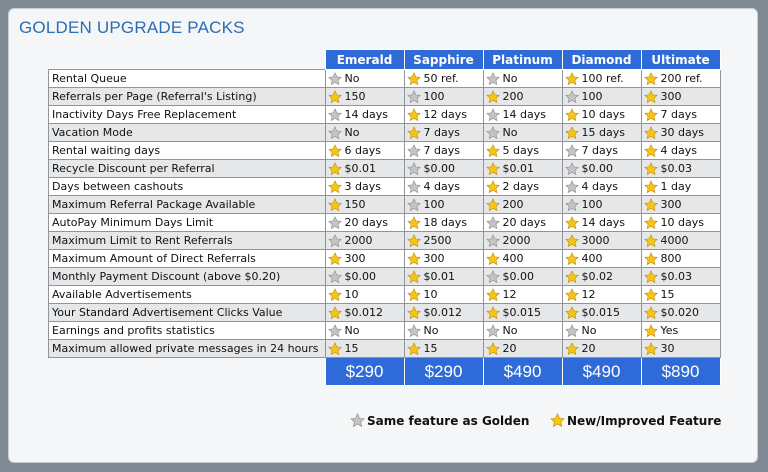 The image size is (768, 472). Describe the element at coordinates (187, 312) in the screenshot. I see `feature-label: Your Standard Advertisement Clicks Value` at that location.